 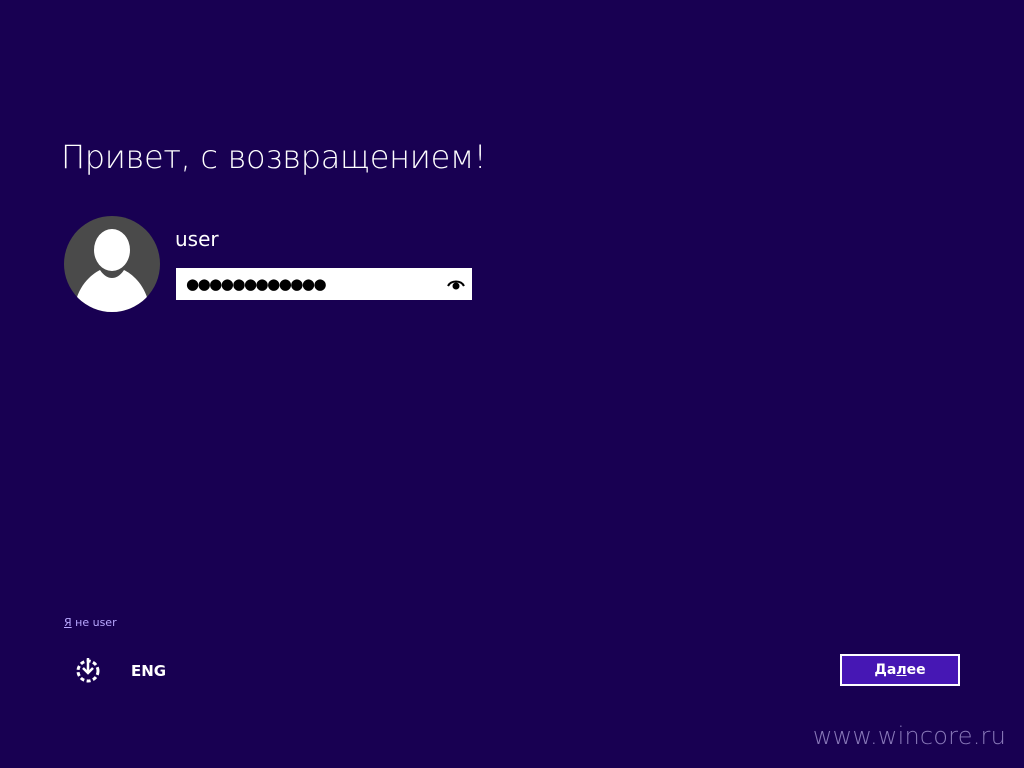 What do you see at coordinates (916, 670) in the screenshot?
I see `next-label-end: ее` at bounding box center [916, 670].